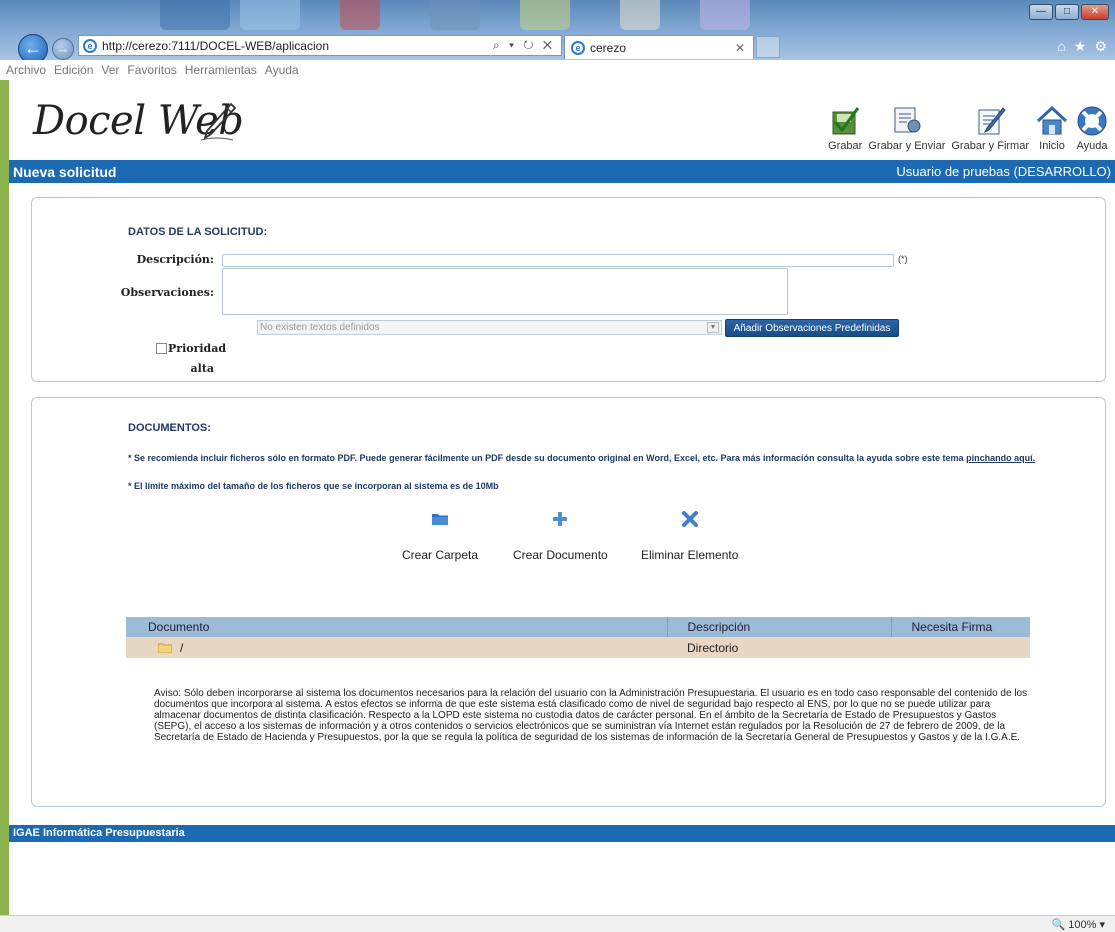 The image size is (1115, 932). I want to click on grabar-label: Grabar, so click(845, 146).